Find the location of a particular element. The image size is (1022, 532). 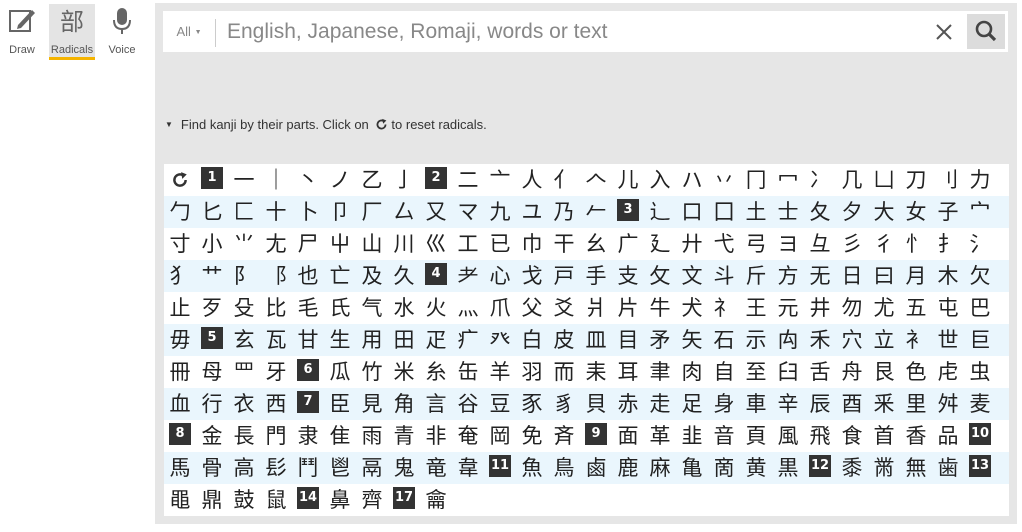

radical-button: 毛 is located at coordinates (308, 308).